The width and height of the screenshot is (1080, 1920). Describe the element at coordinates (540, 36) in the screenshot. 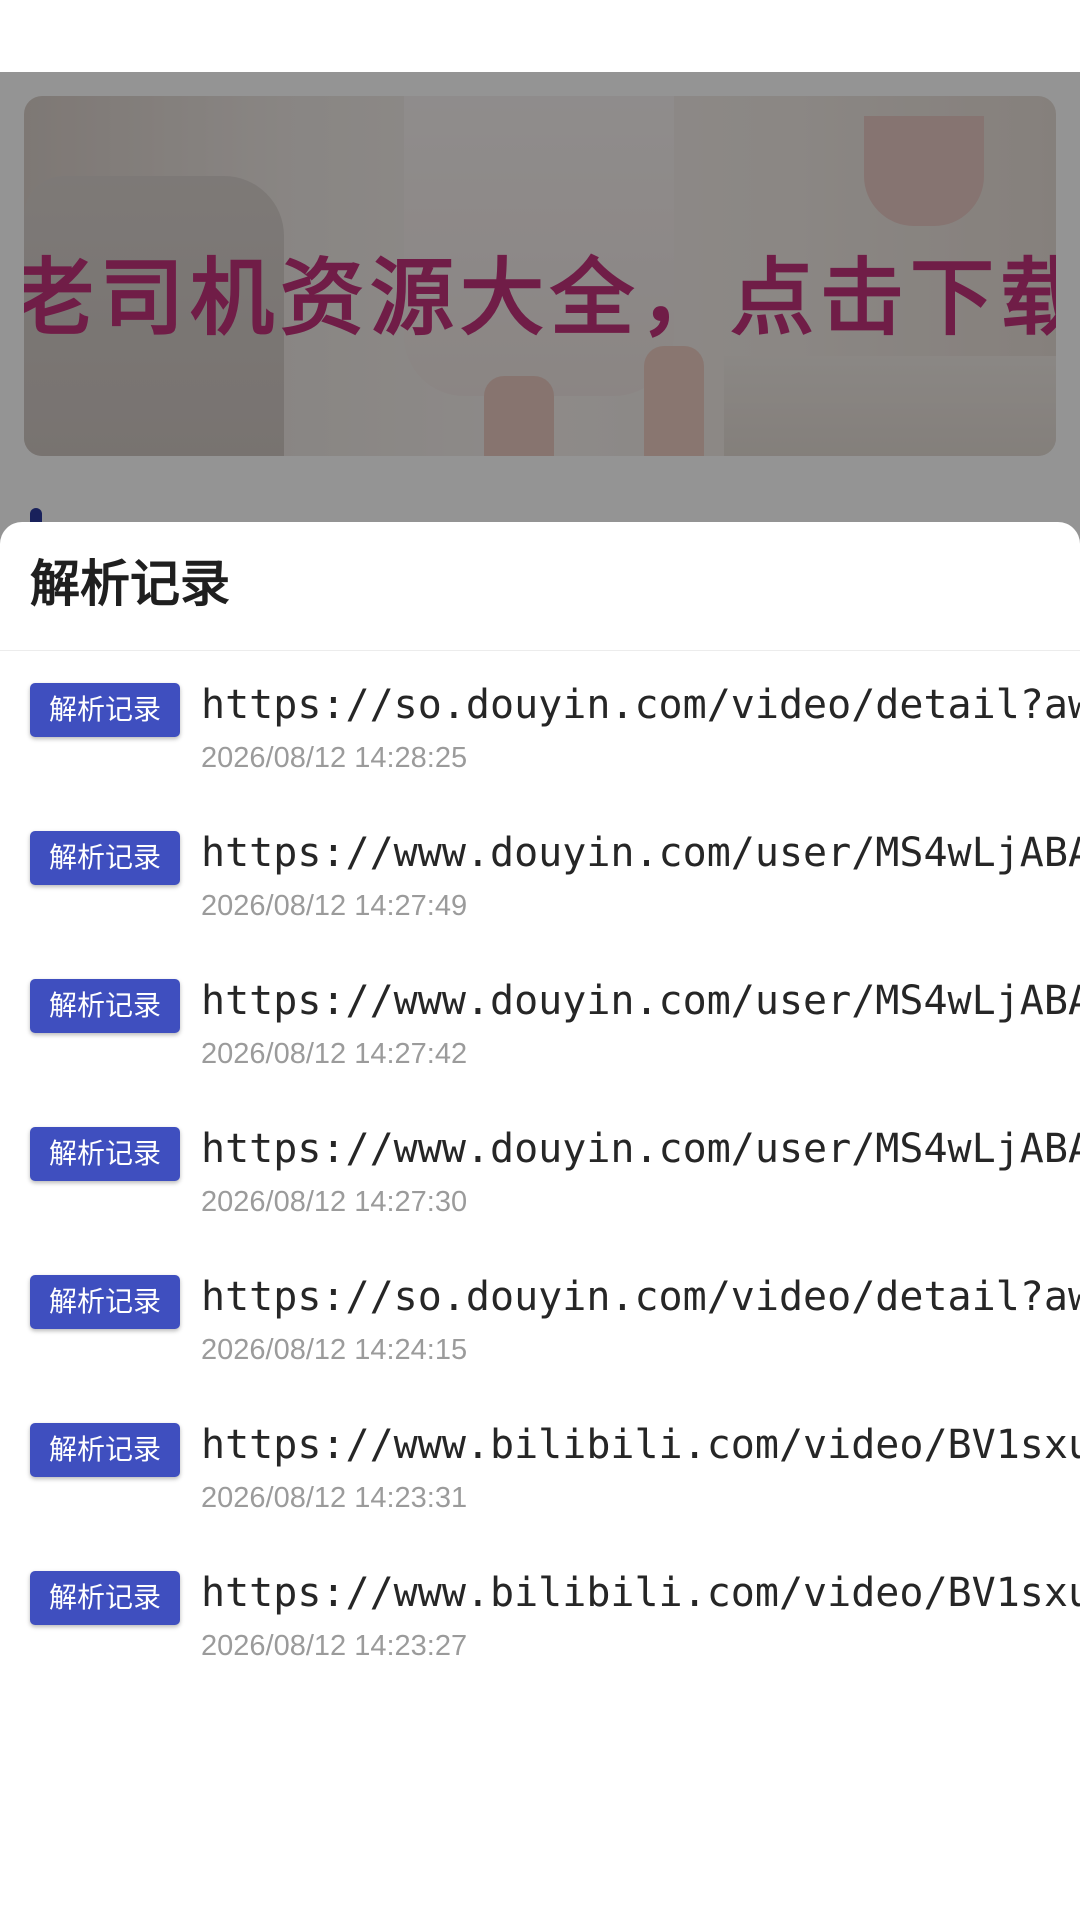

I see `status-bar` at that location.